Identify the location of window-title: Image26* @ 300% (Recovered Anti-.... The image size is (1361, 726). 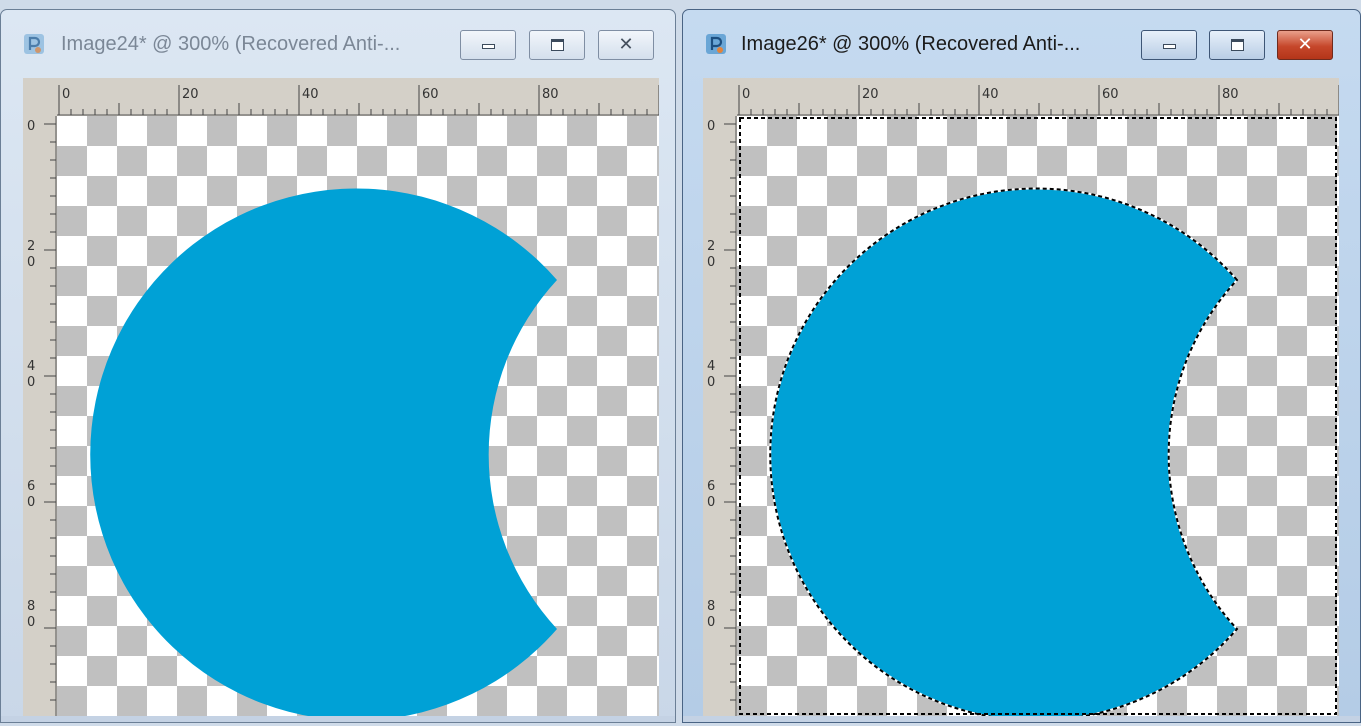
(911, 44).